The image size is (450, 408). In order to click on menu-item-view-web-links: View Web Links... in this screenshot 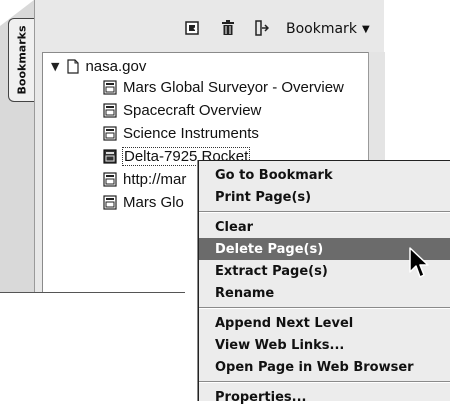, I will do `click(324, 345)`.